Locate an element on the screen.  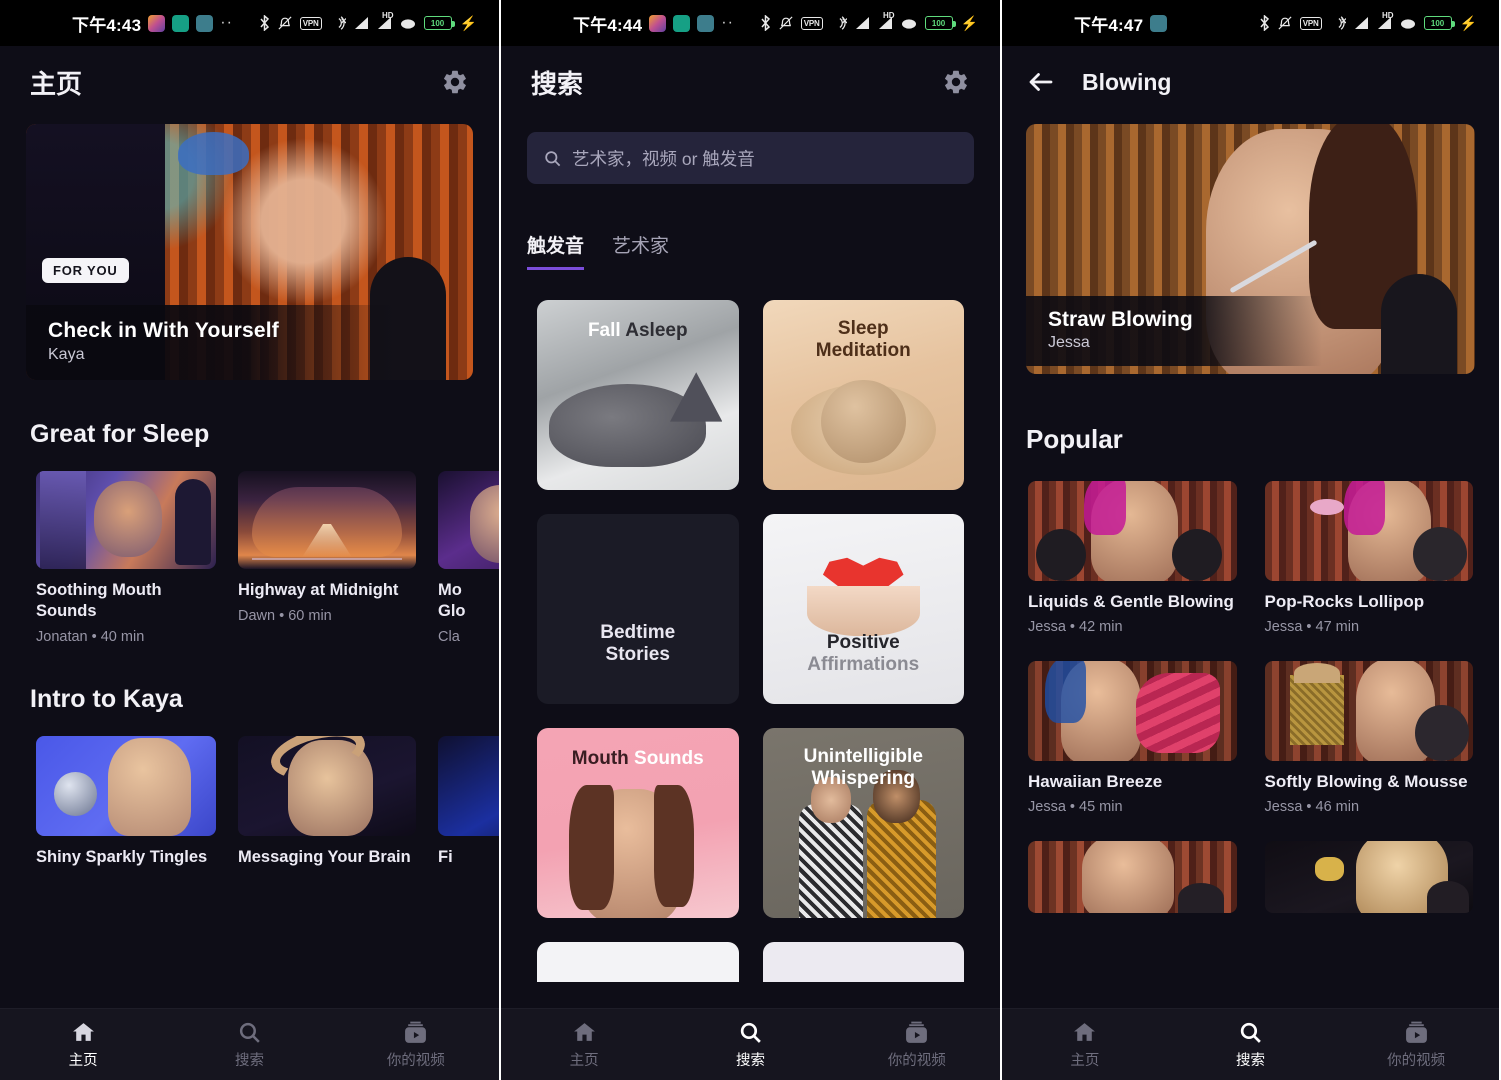
photos-icon is located at coordinates (658, 23).